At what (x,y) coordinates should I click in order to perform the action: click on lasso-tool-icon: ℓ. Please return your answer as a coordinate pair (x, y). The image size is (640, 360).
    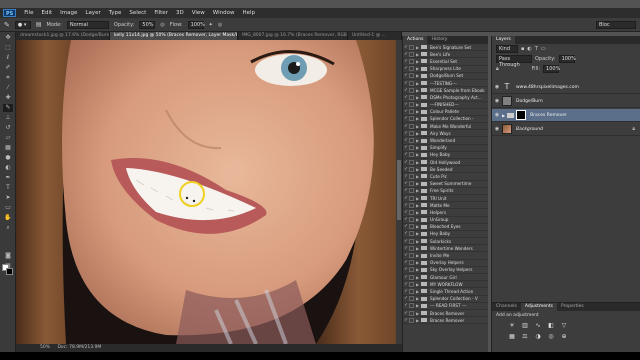
    Looking at the image, I should click on (8, 58).